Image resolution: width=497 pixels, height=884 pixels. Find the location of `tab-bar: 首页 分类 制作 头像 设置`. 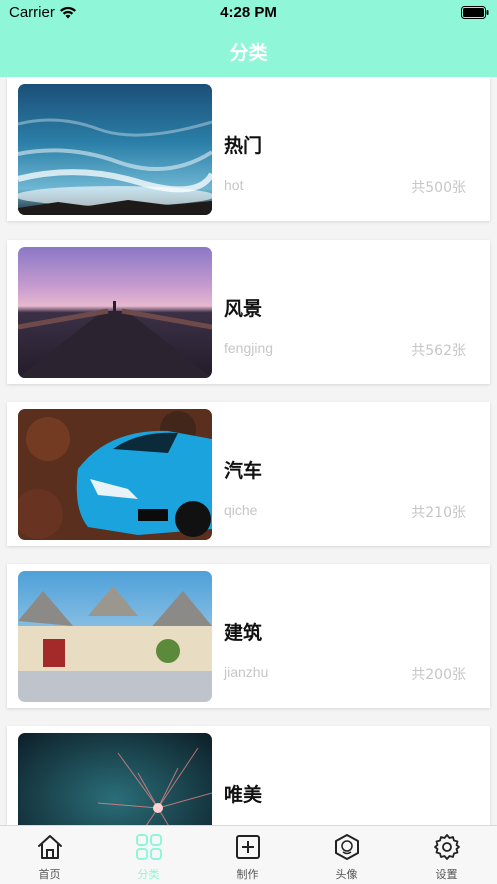

tab-bar: 首页 分类 制作 头像 设置 is located at coordinates (248, 854).